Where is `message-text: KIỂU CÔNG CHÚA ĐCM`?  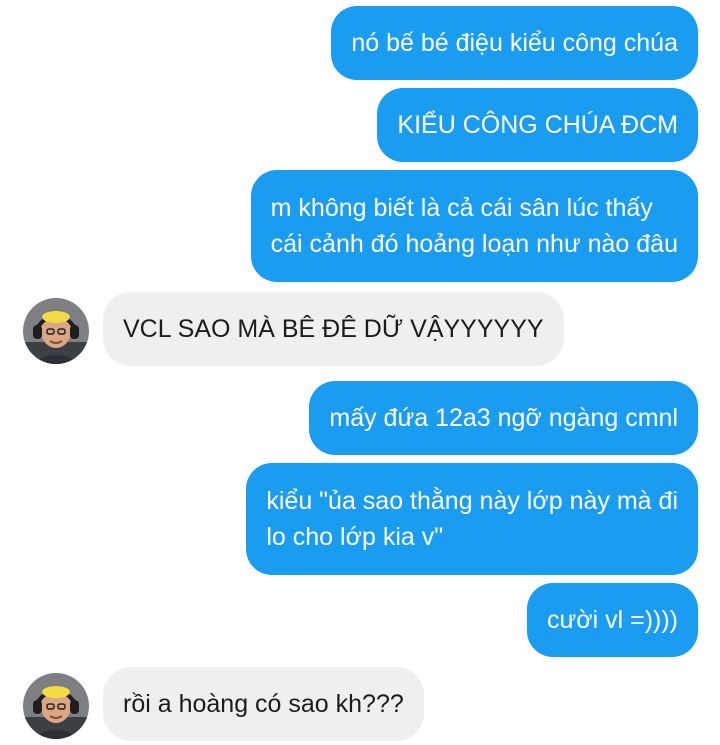
message-text: KIỂU CÔNG CHÚA ĐCM is located at coordinates (537, 125).